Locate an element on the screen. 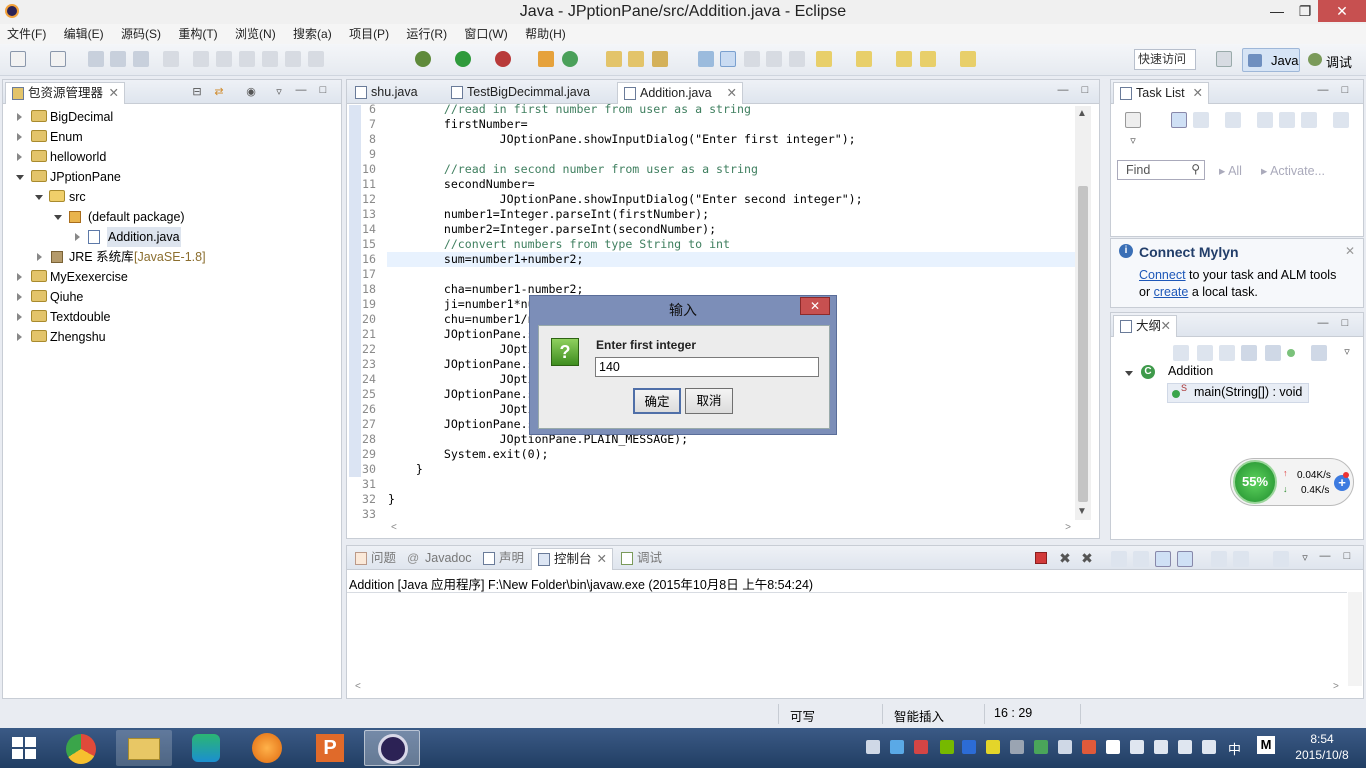 The image size is (1366, 768). windows-start-icon is located at coordinates (24, 748).